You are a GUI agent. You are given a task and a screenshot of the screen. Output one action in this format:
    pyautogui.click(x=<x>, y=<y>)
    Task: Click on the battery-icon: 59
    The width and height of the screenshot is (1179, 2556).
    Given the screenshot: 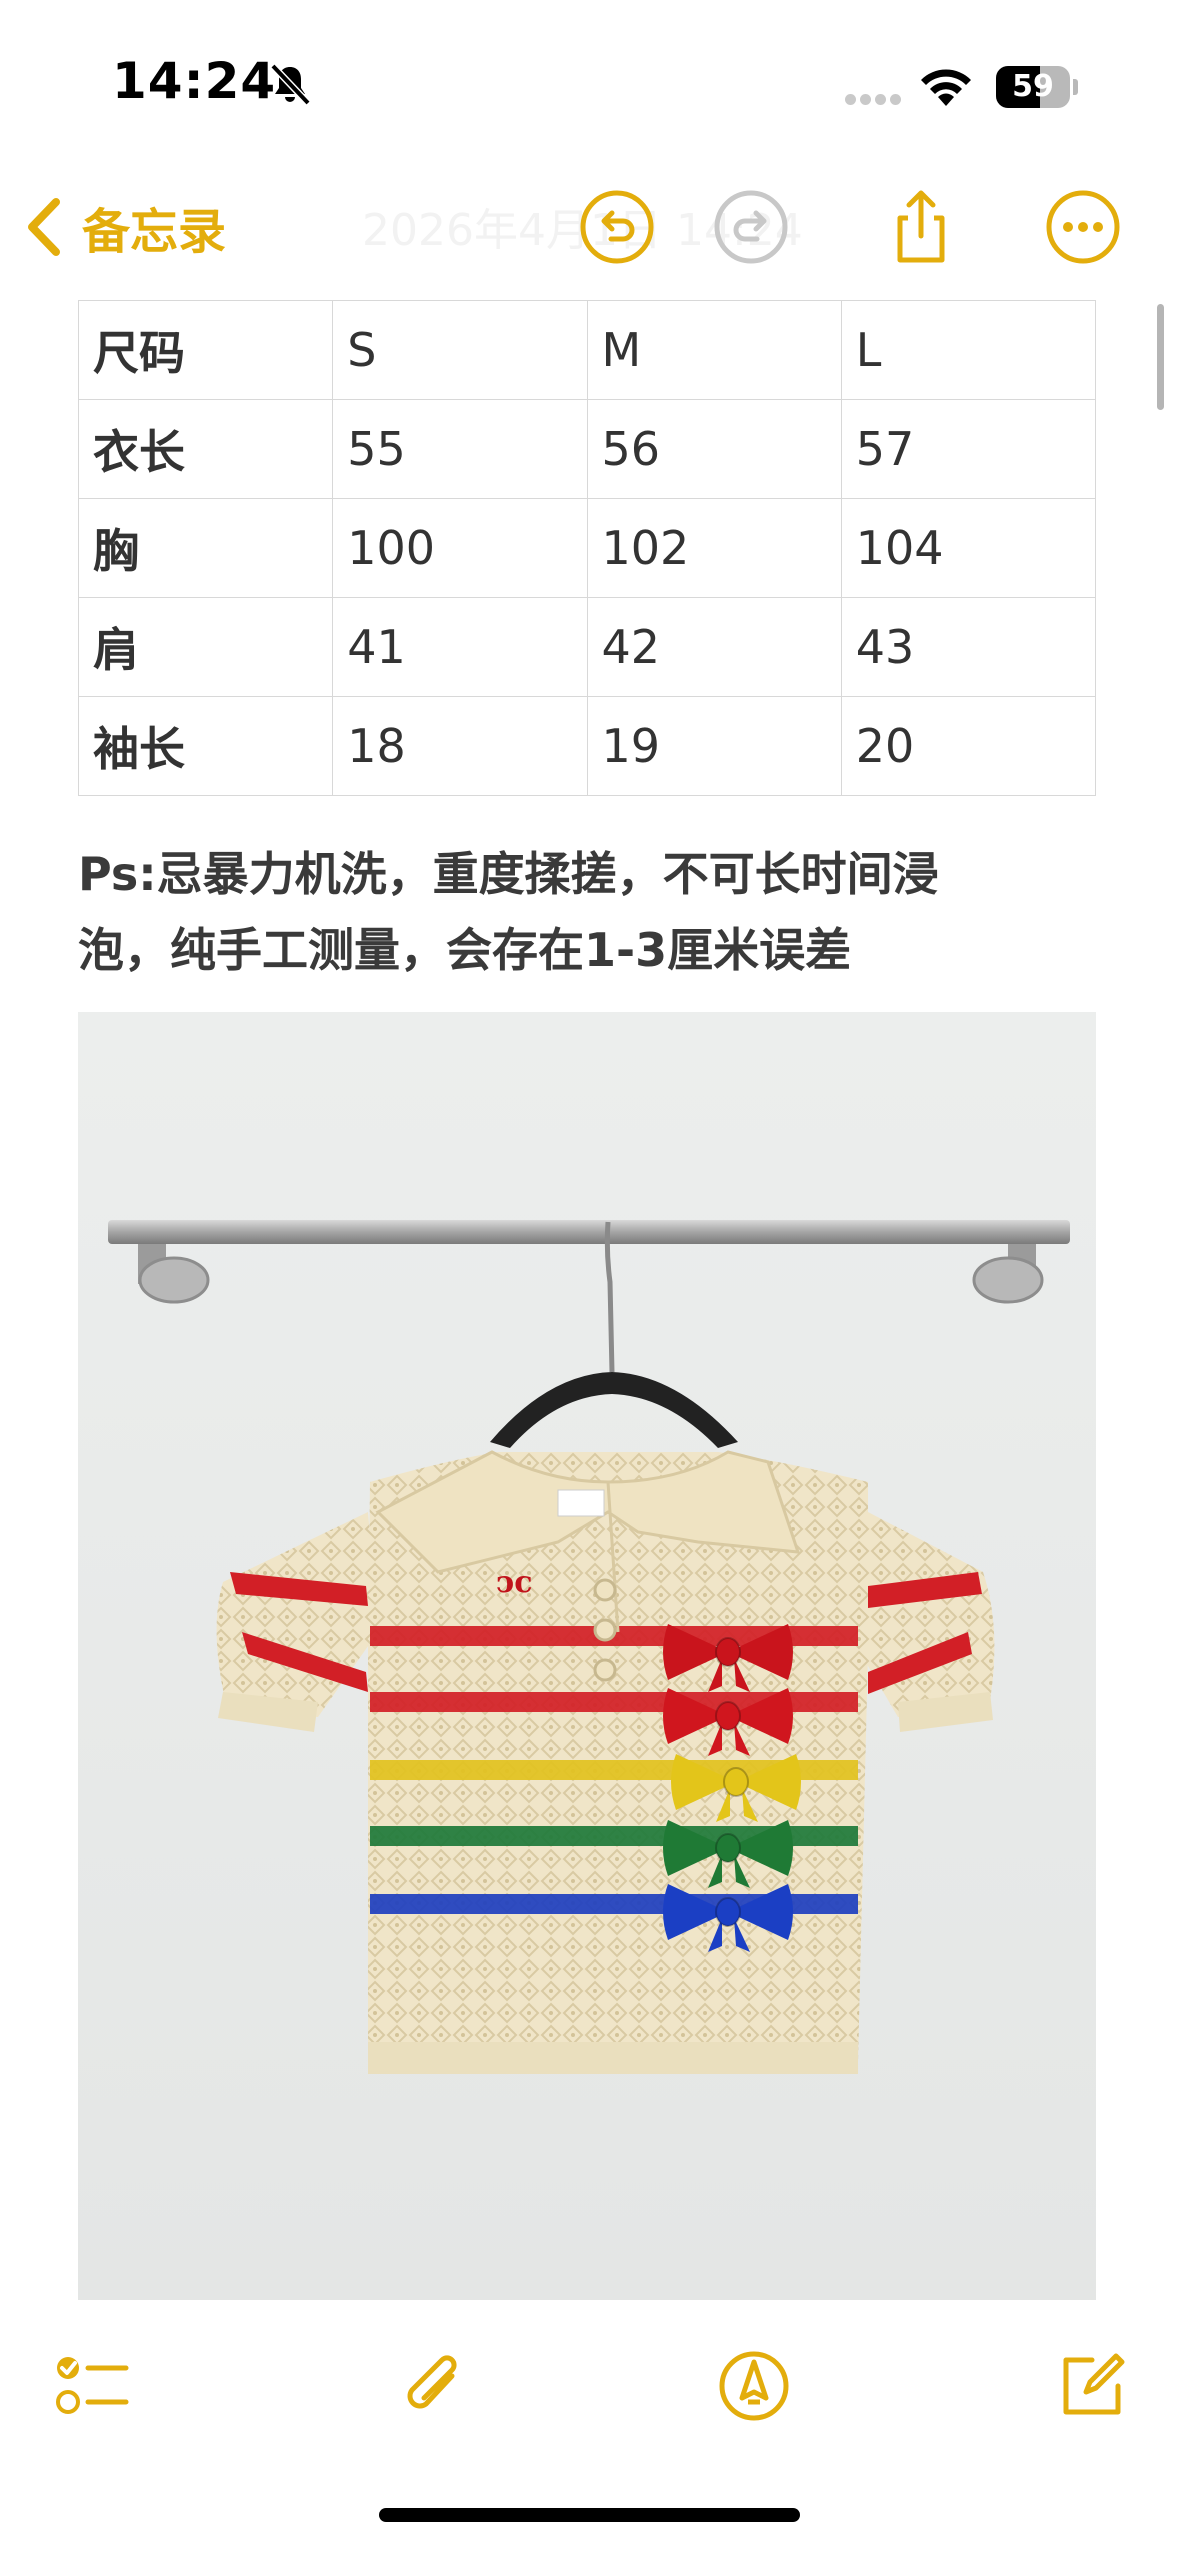 What is the action you would take?
    pyautogui.click(x=1037, y=88)
    